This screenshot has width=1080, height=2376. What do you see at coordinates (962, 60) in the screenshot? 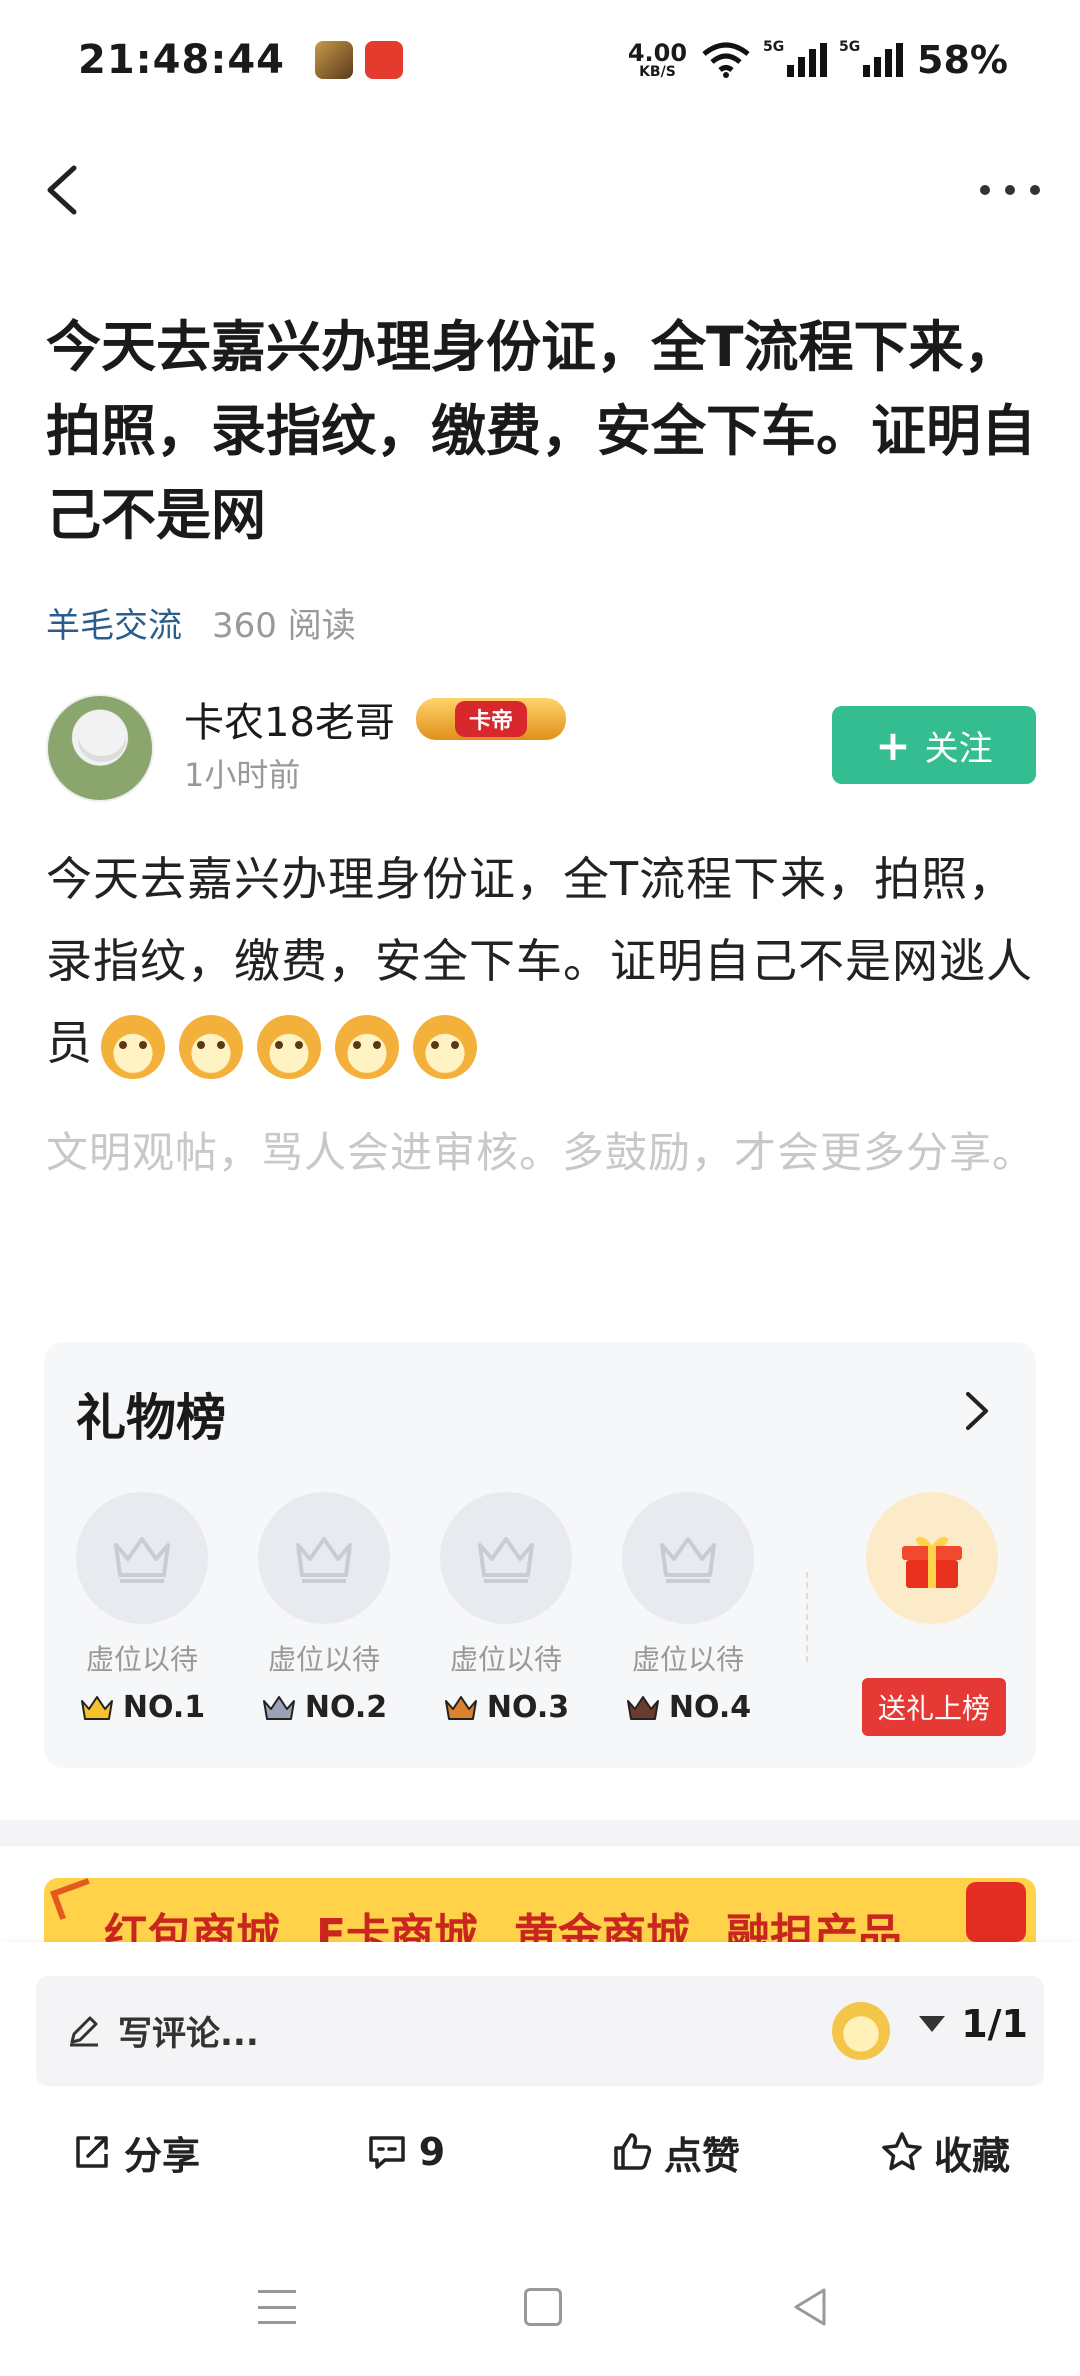
I see `battery-level: 58%` at bounding box center [962, 60].